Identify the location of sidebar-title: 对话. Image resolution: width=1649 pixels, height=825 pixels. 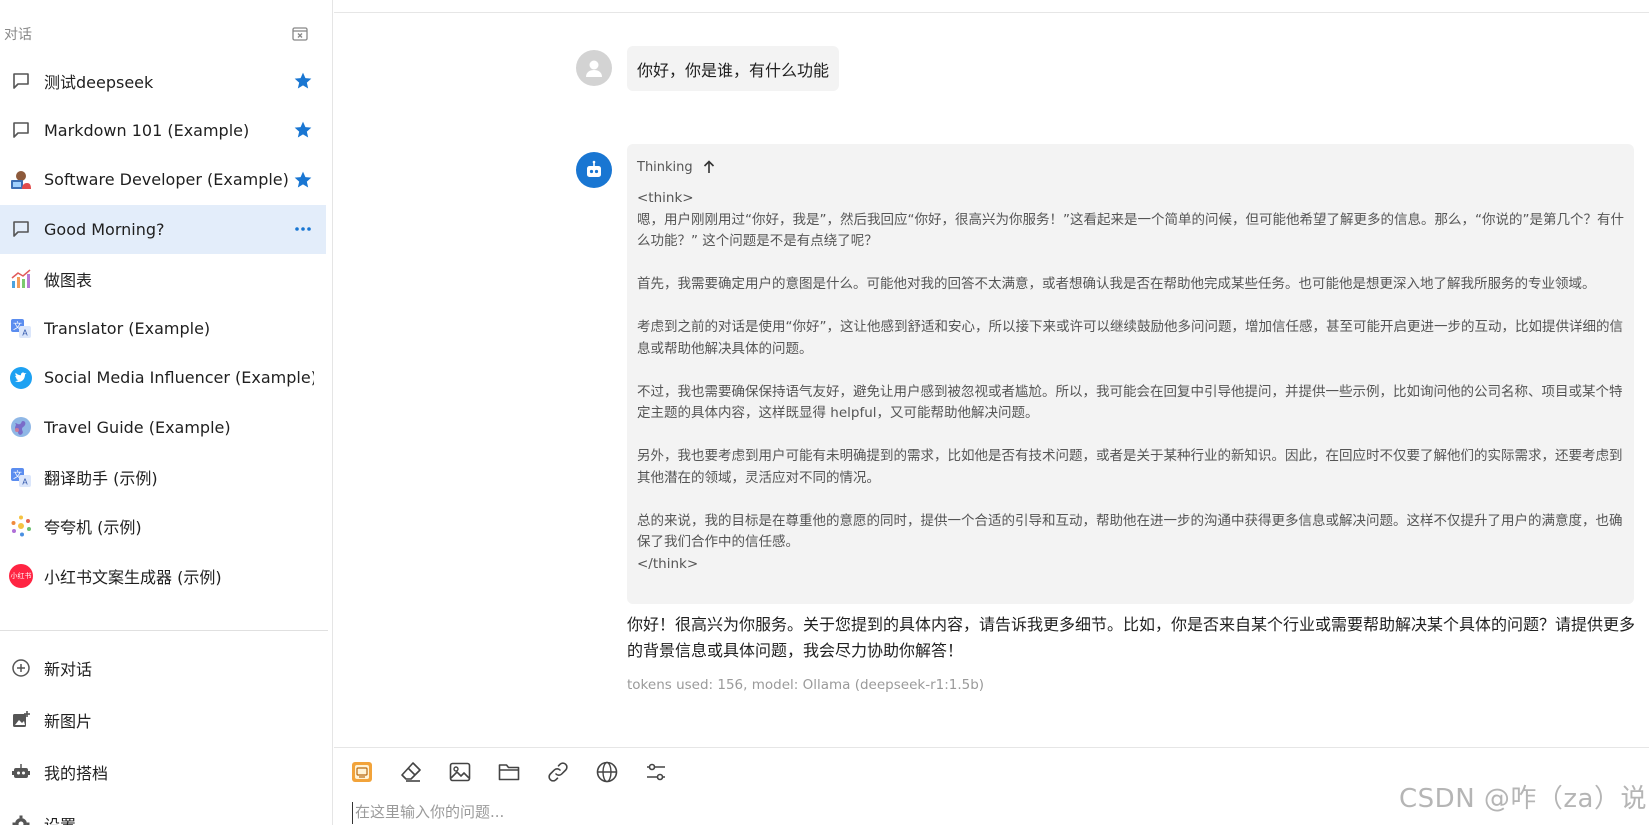
(18, 35).